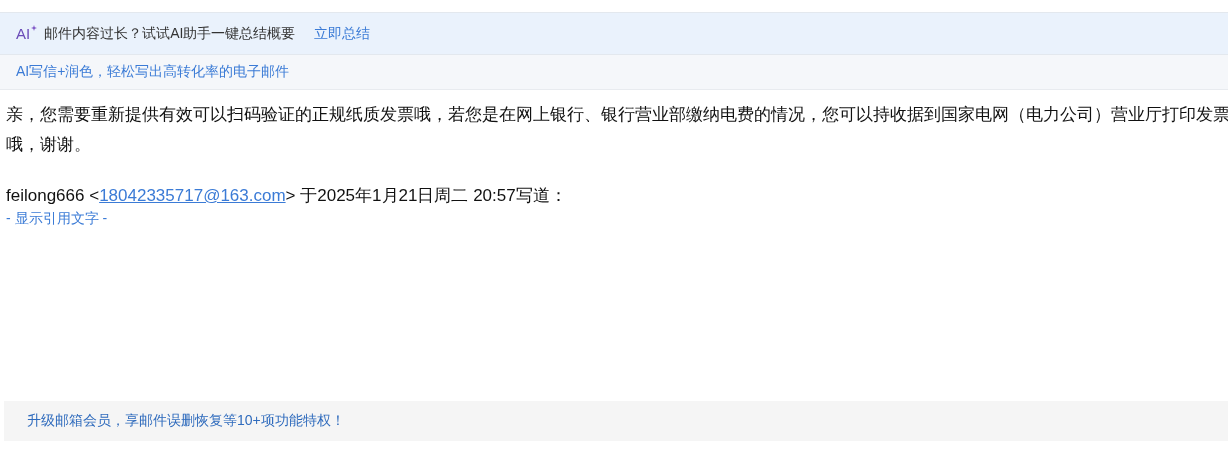  Describe the element at coordinates (192, 195) in the screenshot. I see `email-link: 18042335717@163.com` at that location.